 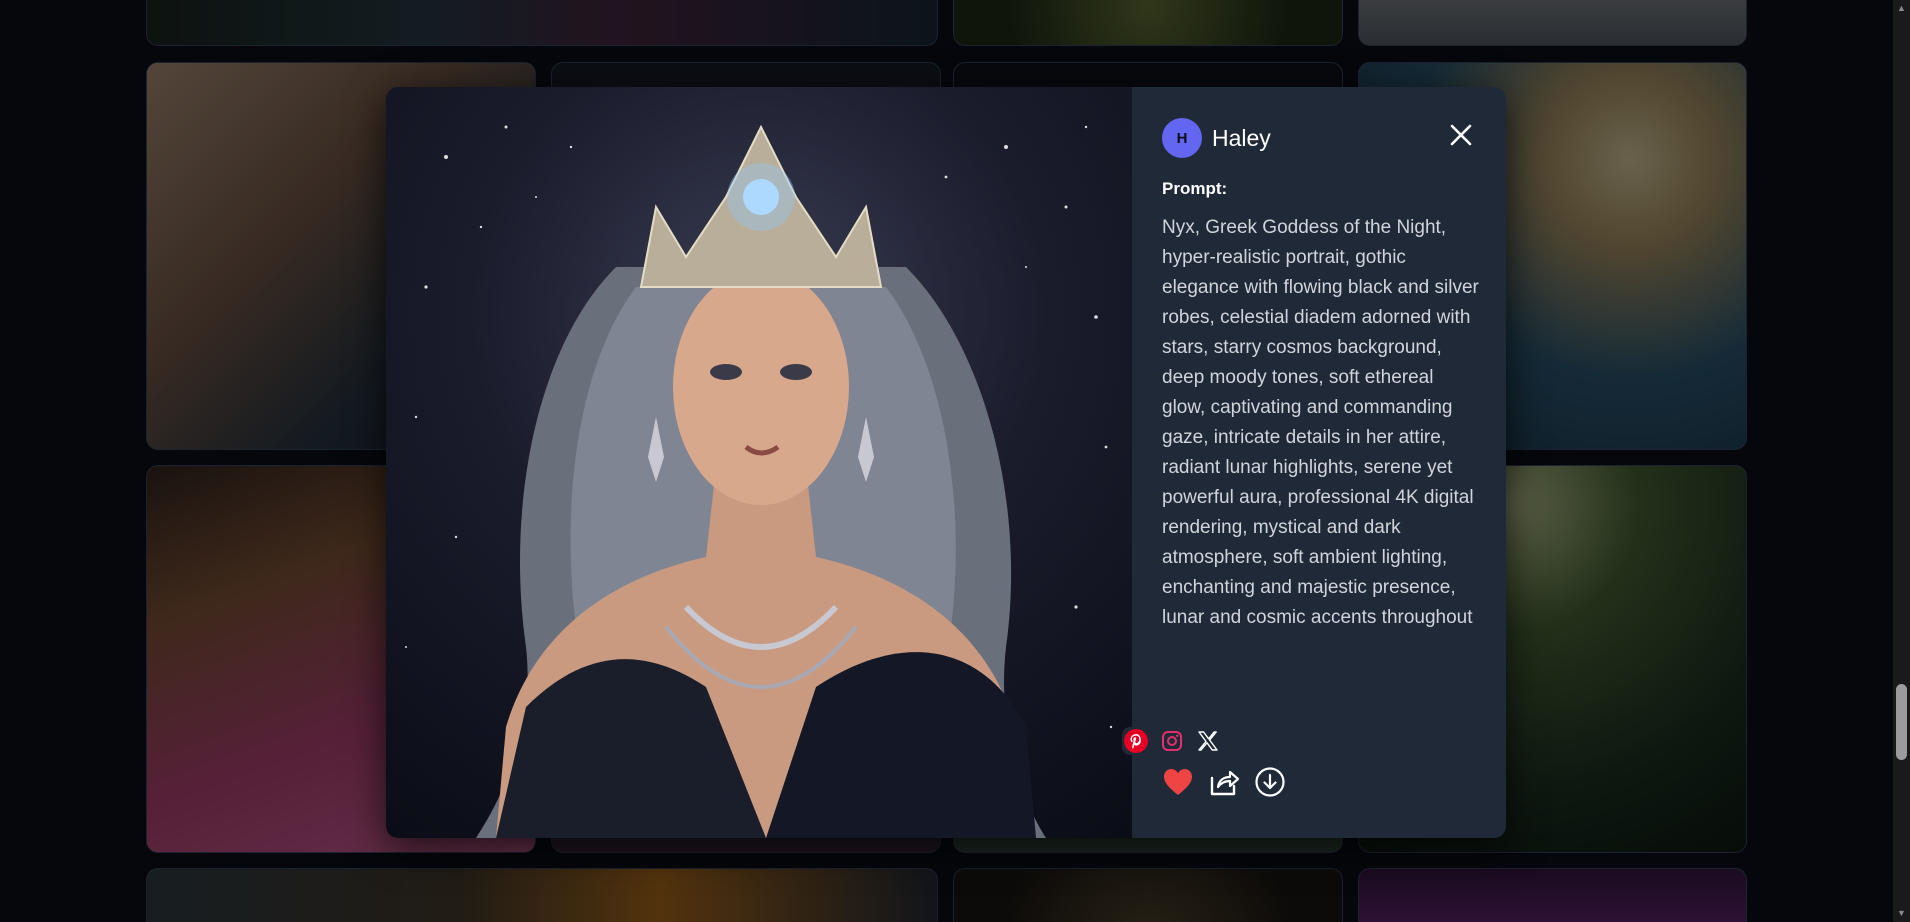 What do you see at coordinates (1901, 722) in the screenshot?
I see `scrollbar-thumb` at bounding box center [1901, 722].